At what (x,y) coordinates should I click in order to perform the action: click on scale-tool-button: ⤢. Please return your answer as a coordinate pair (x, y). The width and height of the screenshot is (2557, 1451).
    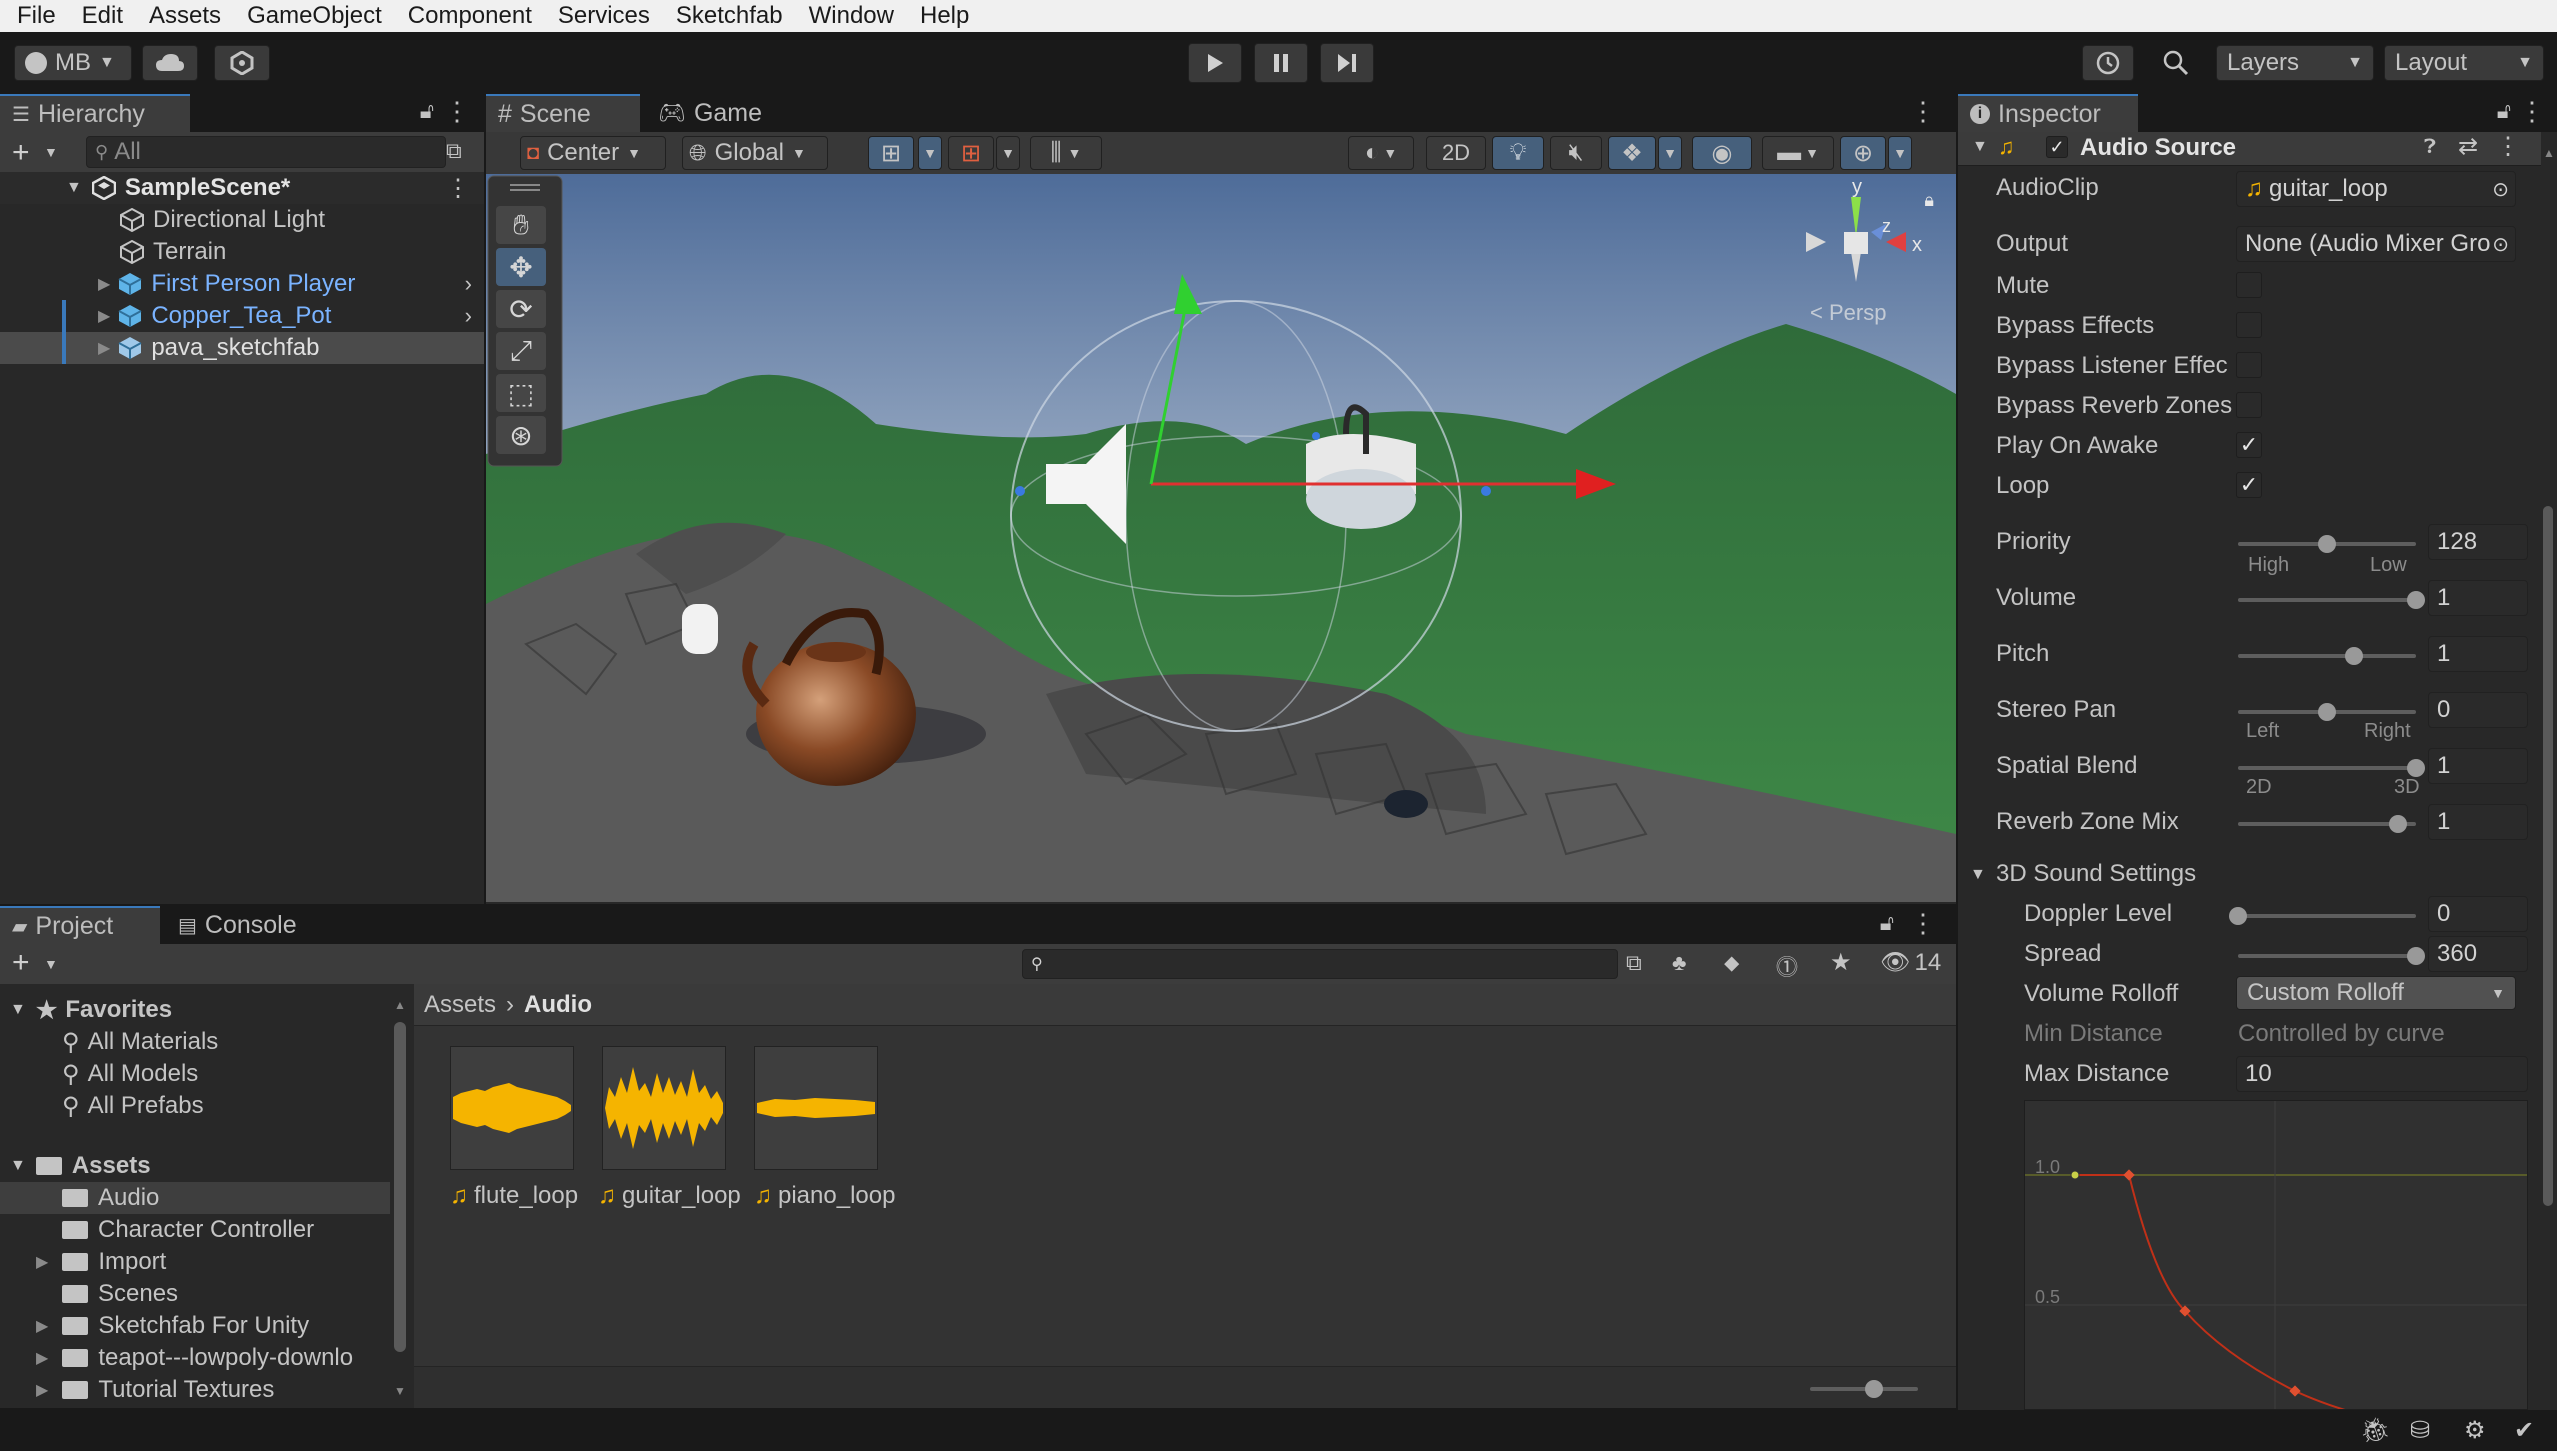
    Looking at the image, I should click on (521, 351).